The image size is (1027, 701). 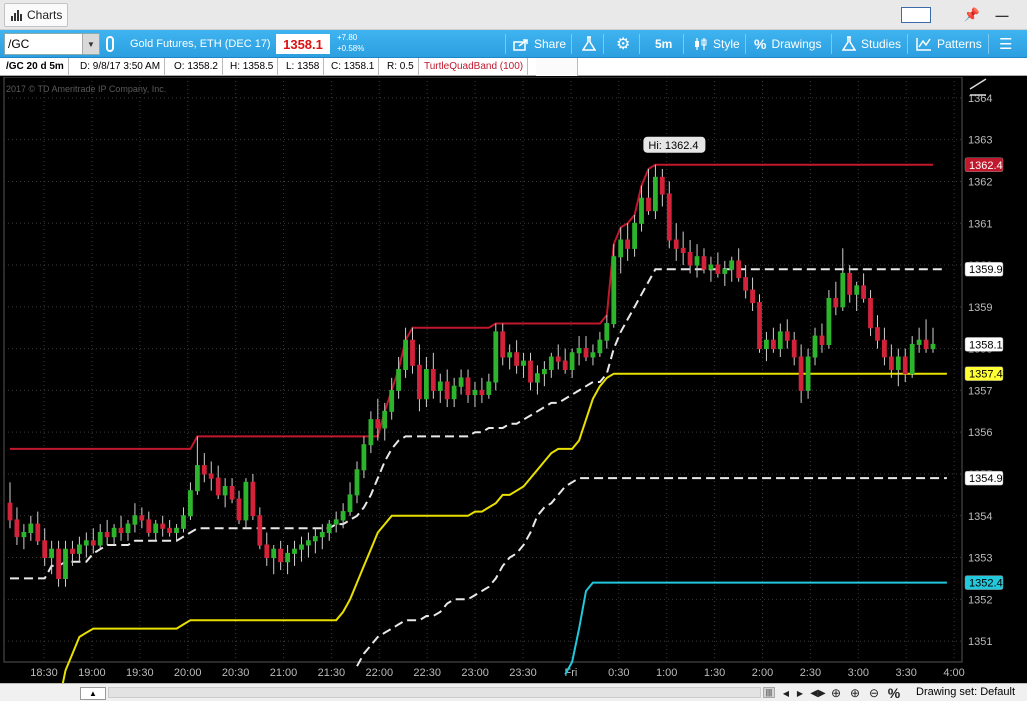 I want to click on open-value: O: 1358.2, so click(x=196, y=67).